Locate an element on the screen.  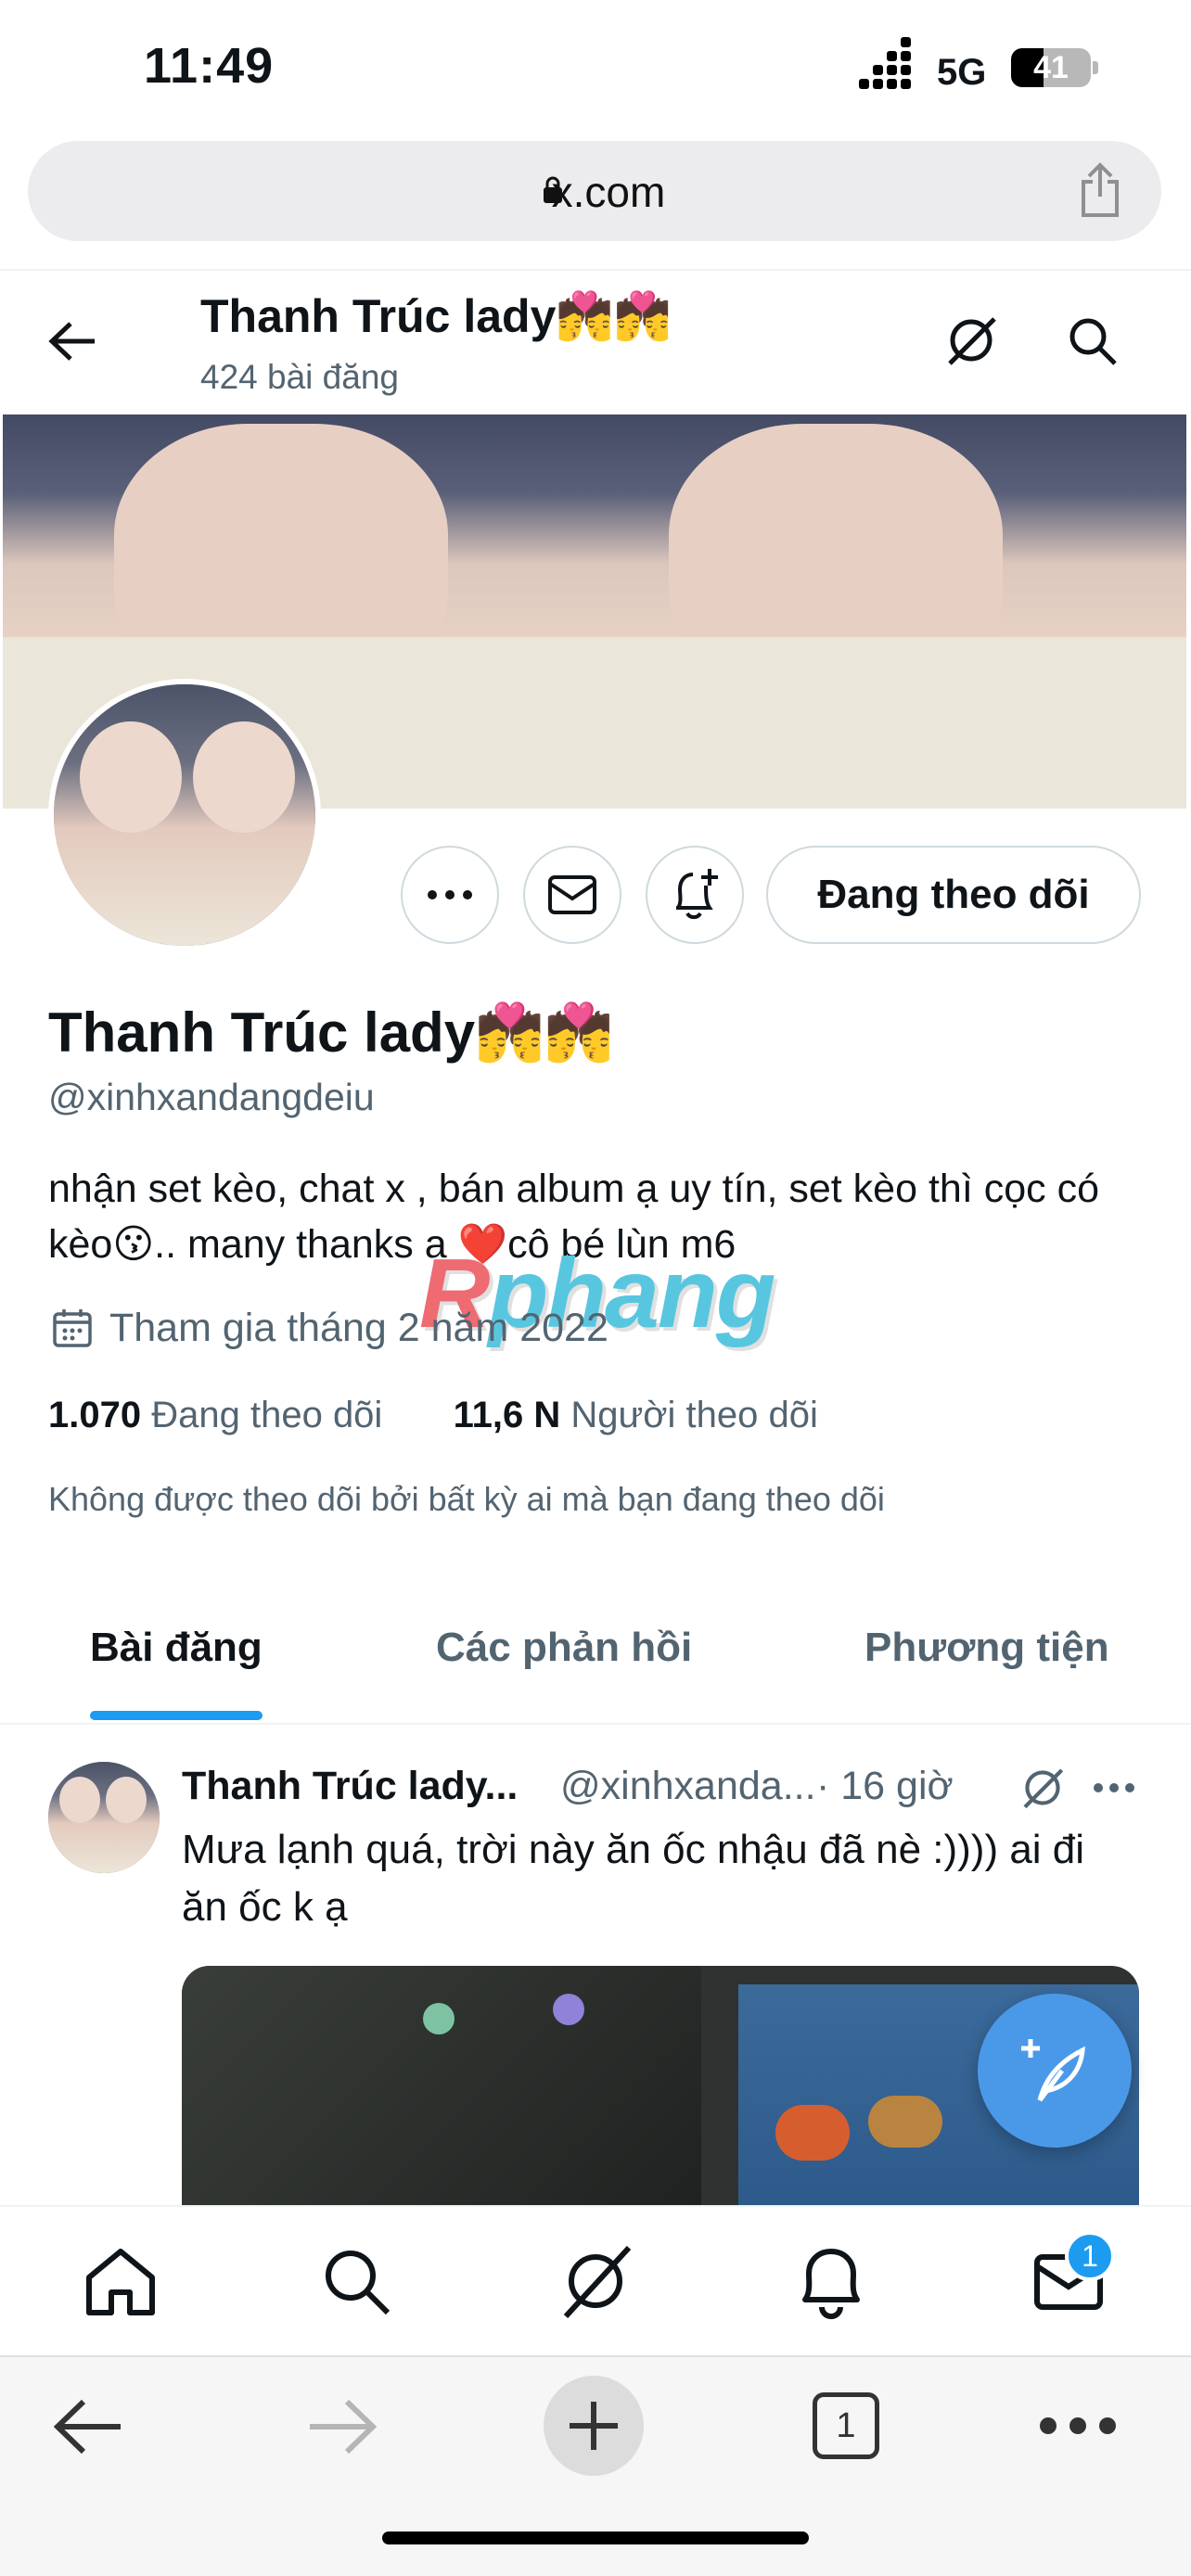
post-timestamp: · 16 giờ is located at coordinates (885, 1786).